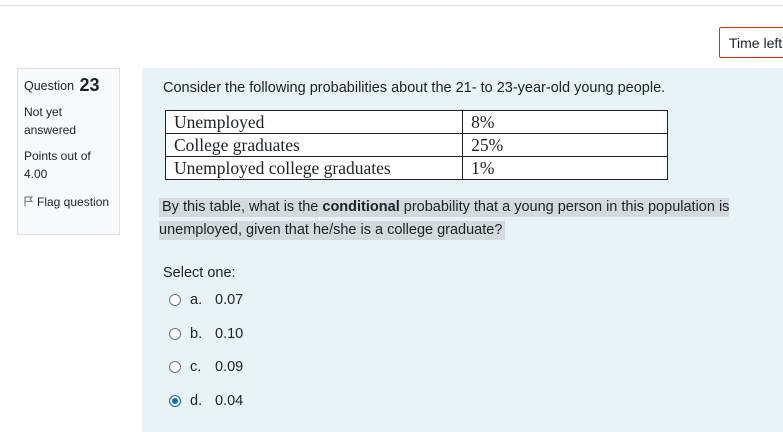 The width and height of the screenshot is (783, 432). Describe the element at coordinates (361, 207) in the screenshot. I see `ask-bold: conditional` at that location.